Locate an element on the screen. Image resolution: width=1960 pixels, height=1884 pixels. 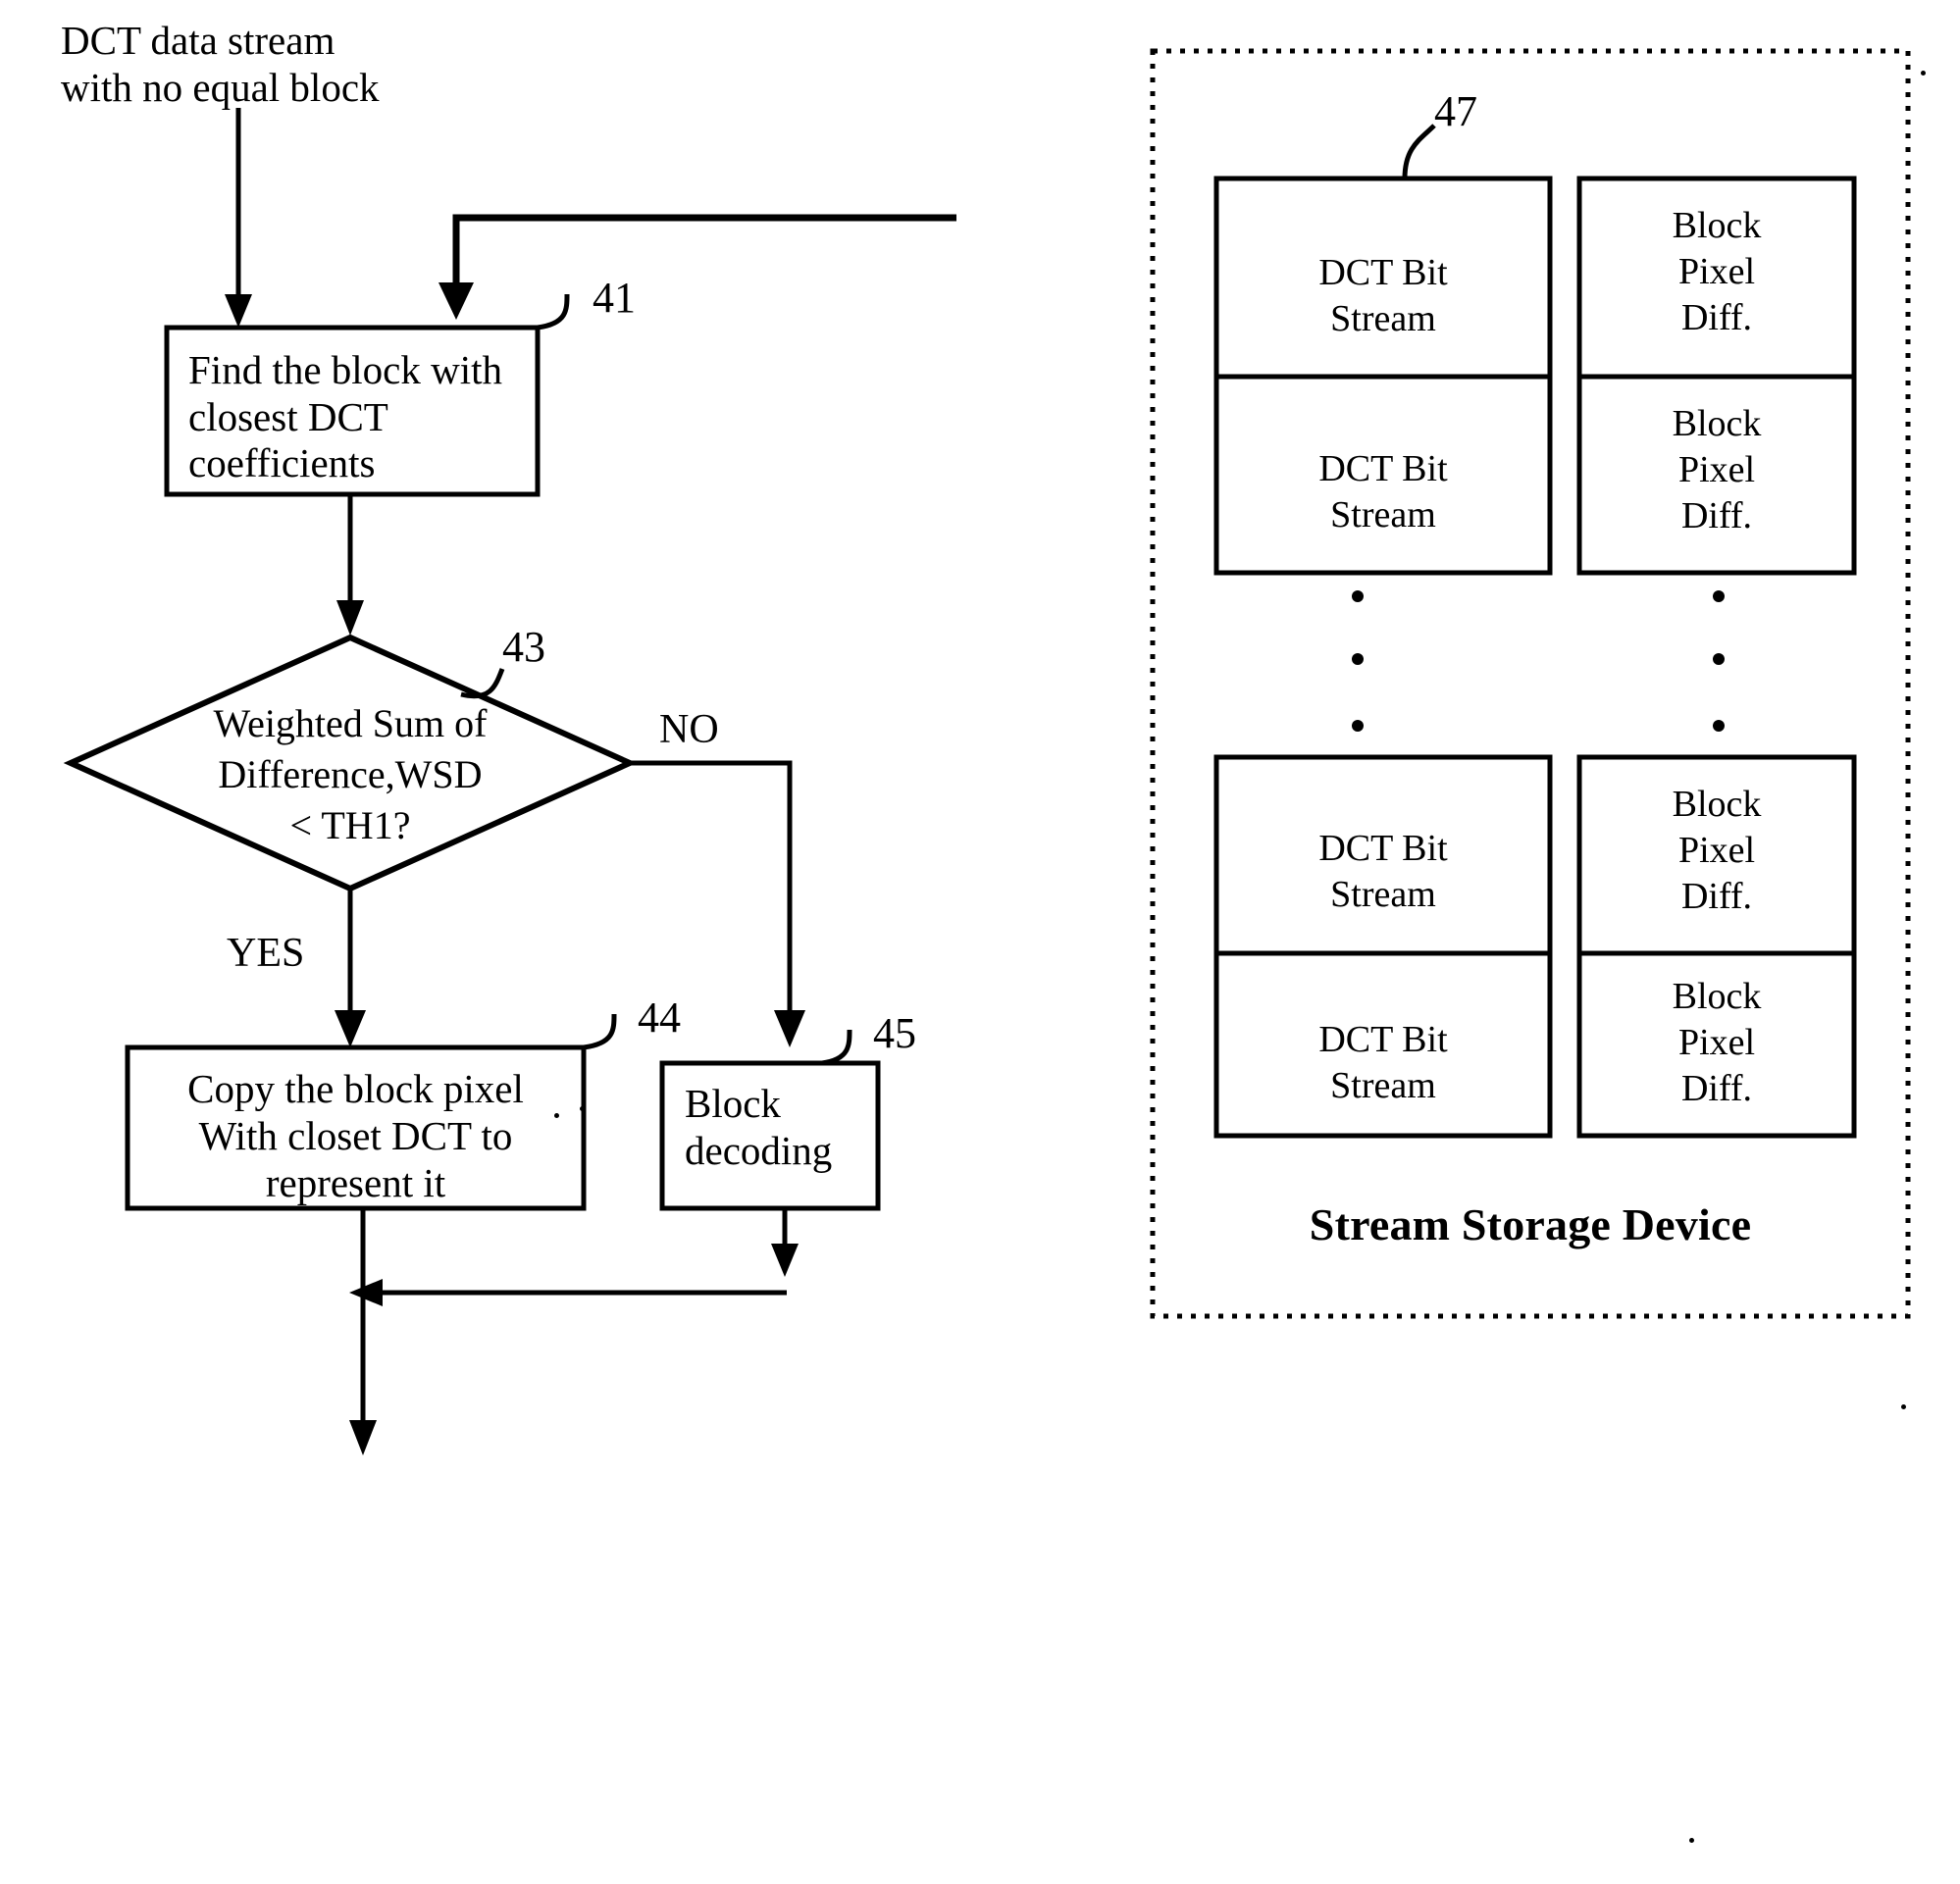
dct-cell-2-line2: Stream is located at coordinates (1383, 894).